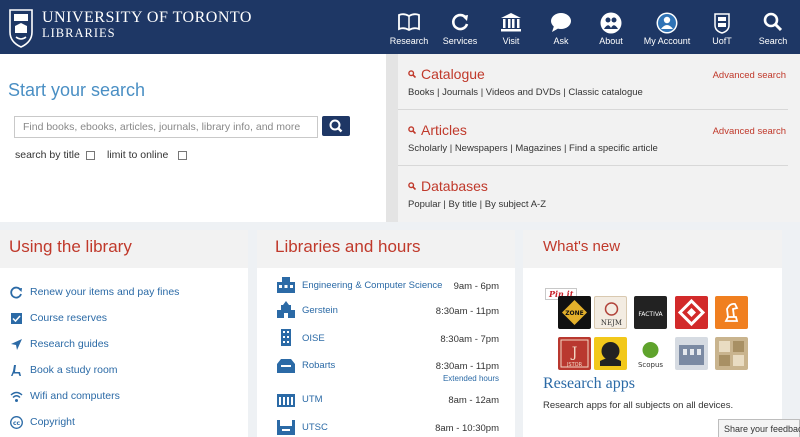 This screenshot has height=437, width=800. Describe the element at coordinates (722, 23) in the screenshot. I see `crest-icon` at that location.